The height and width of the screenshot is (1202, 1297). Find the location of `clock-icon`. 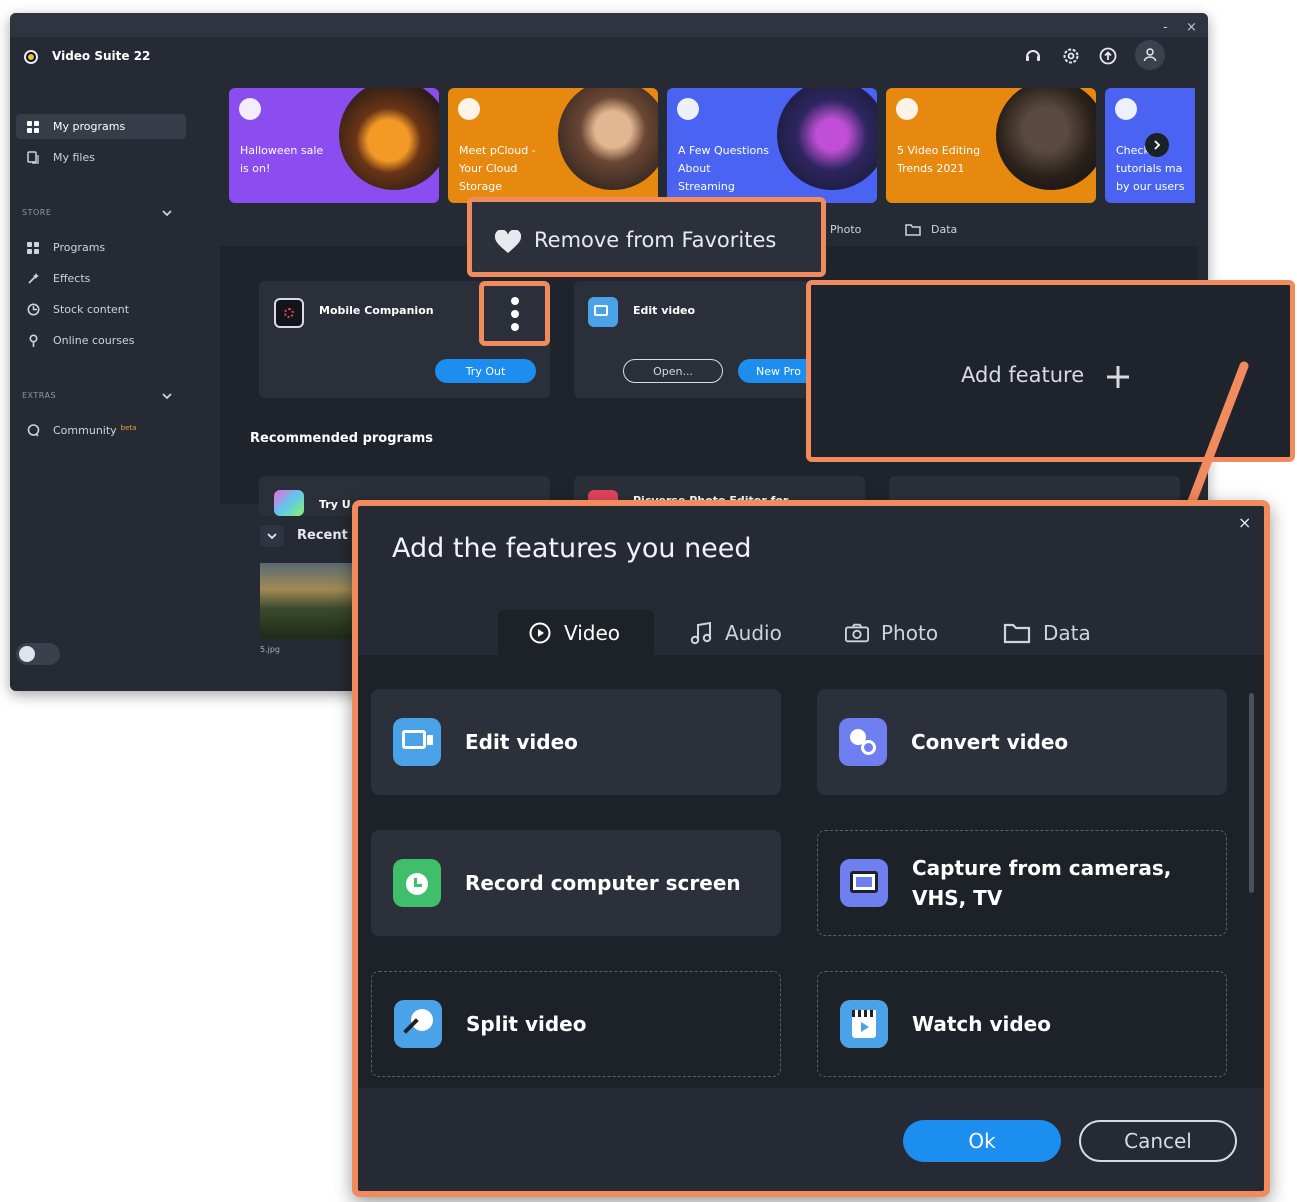

clock-icon is located at coordinates (33, 310).